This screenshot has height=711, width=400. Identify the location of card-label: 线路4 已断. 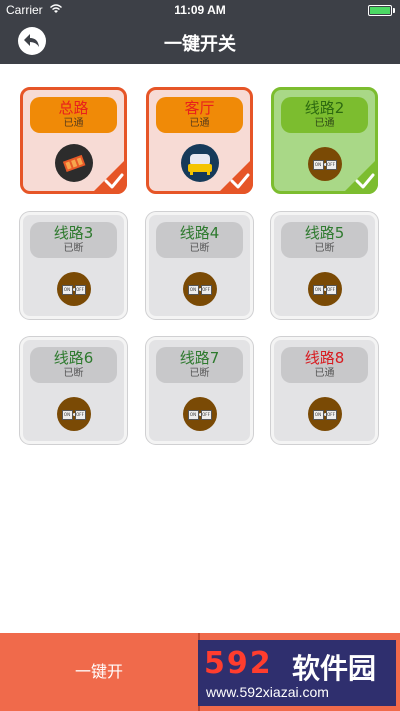
(199, 240).